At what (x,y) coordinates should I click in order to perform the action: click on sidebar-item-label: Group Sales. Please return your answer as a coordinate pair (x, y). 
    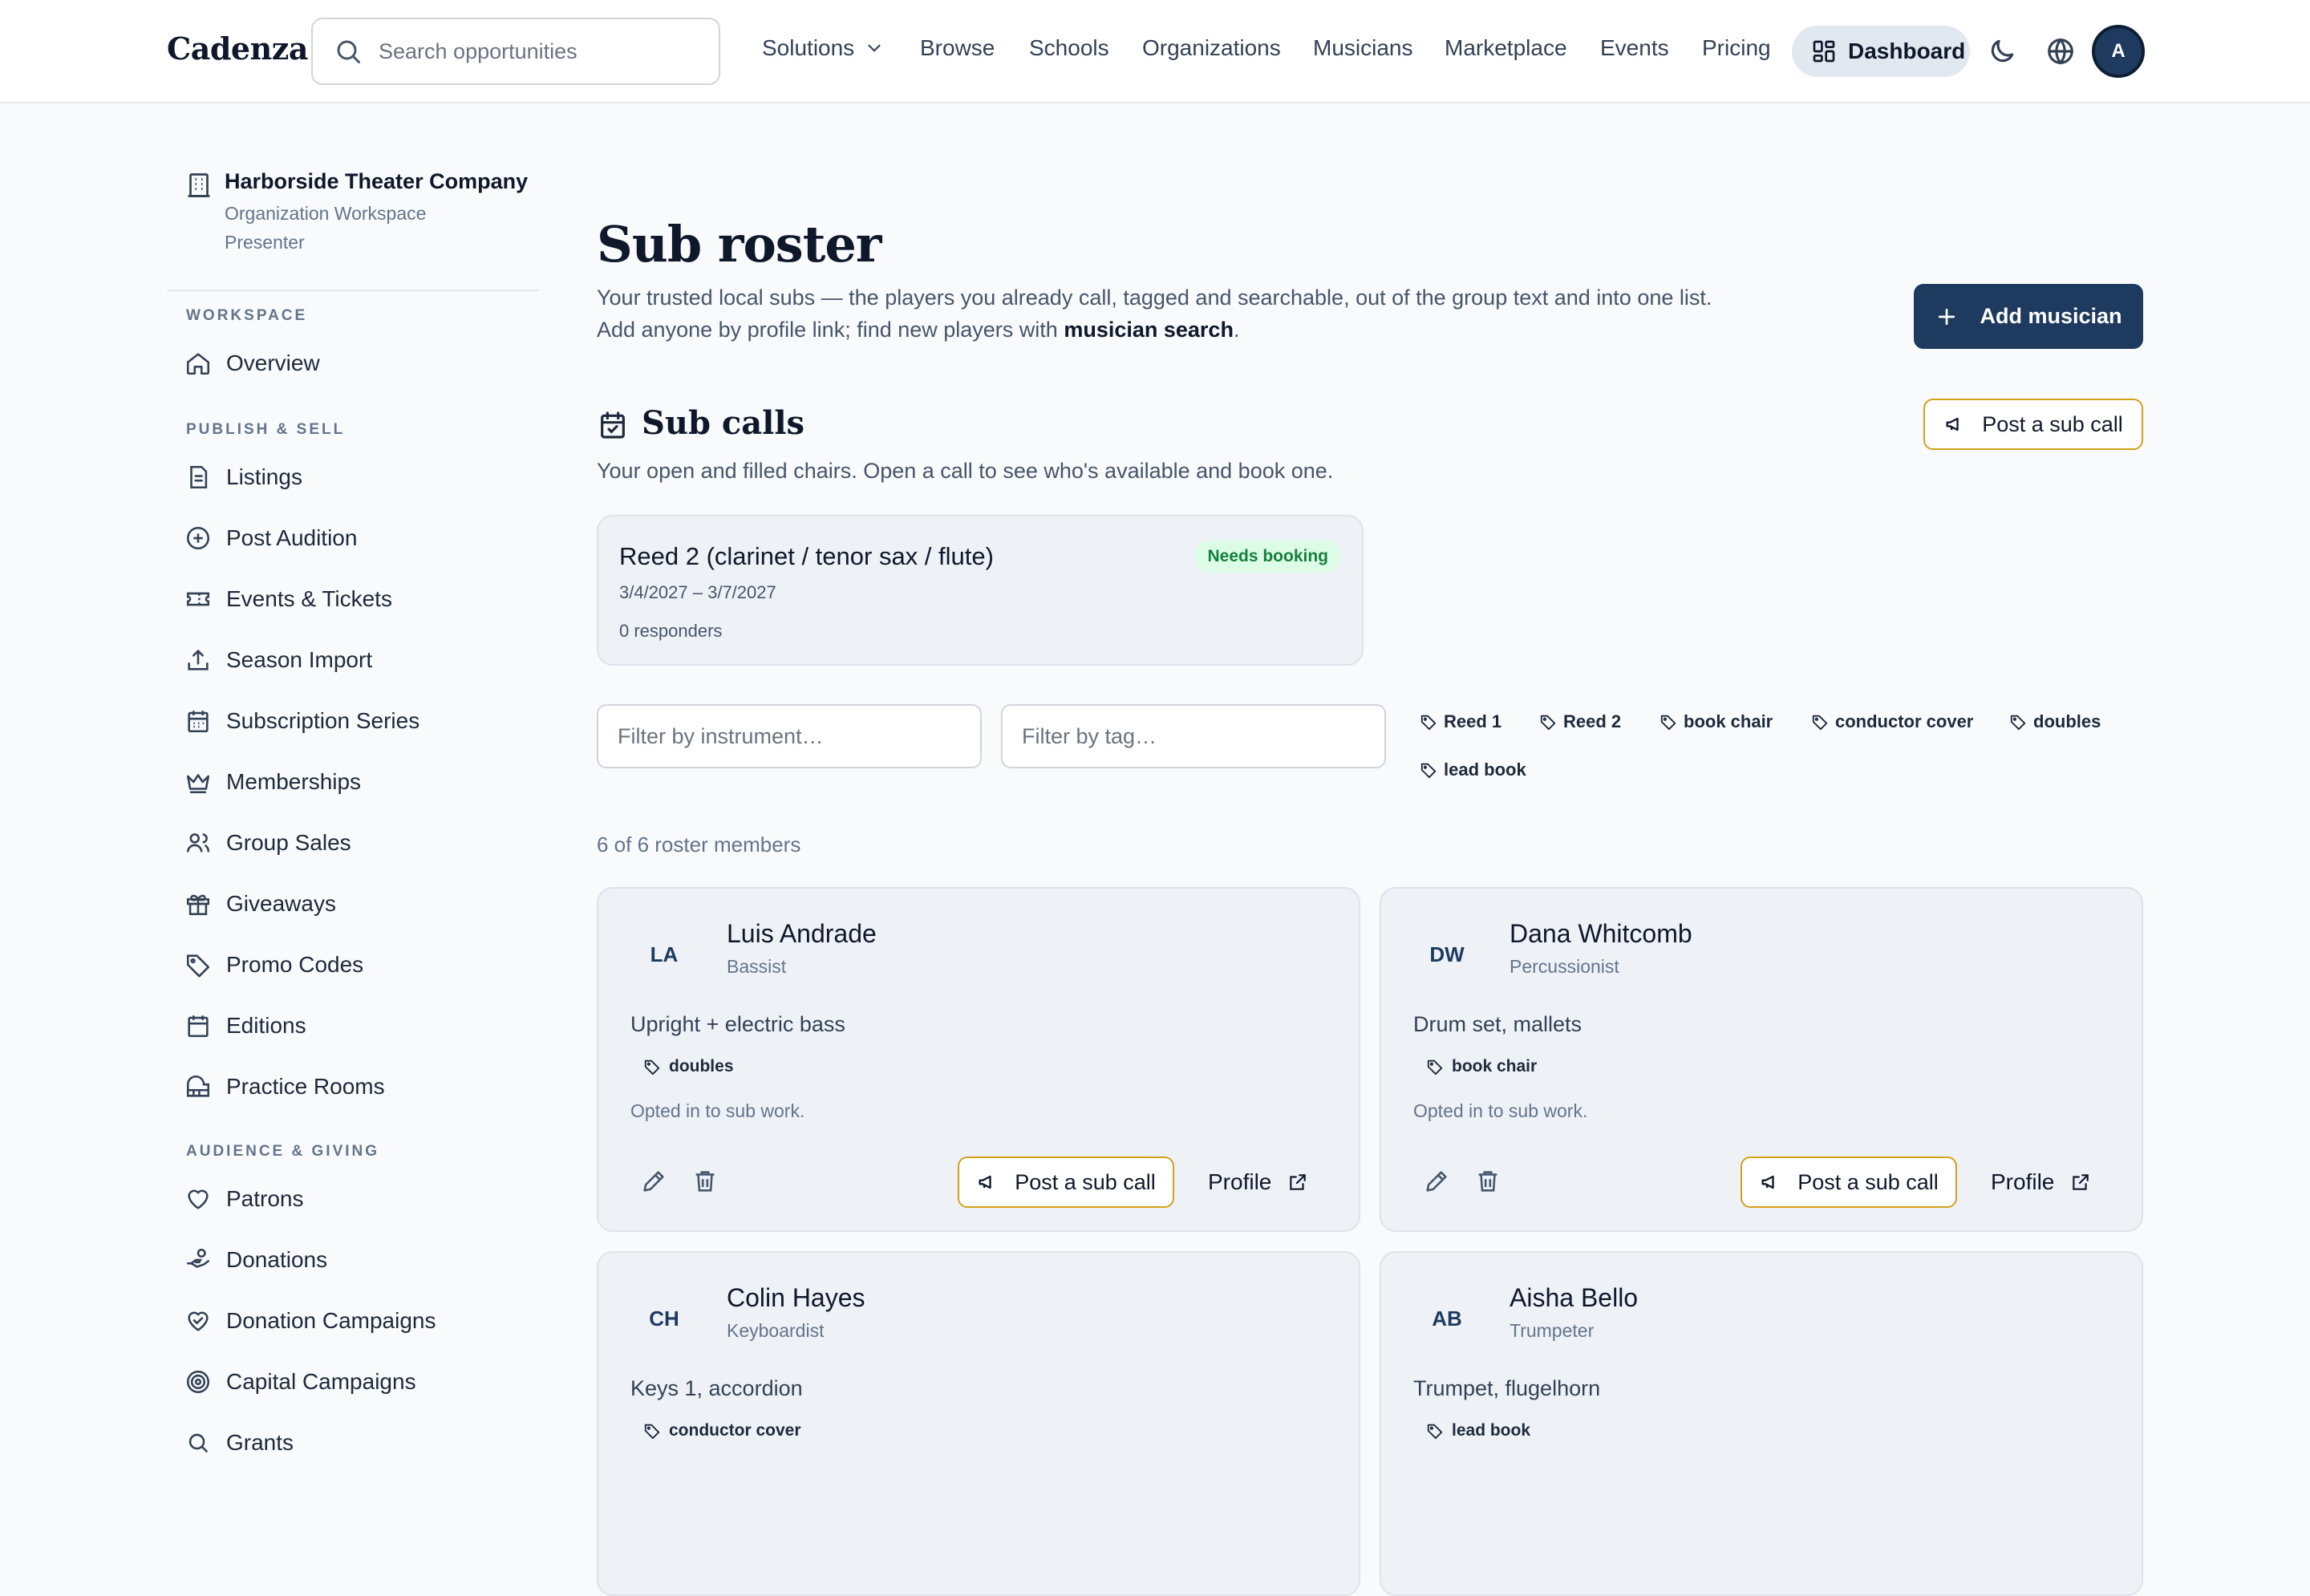
    Looking at the image, I should click on (288, 842).